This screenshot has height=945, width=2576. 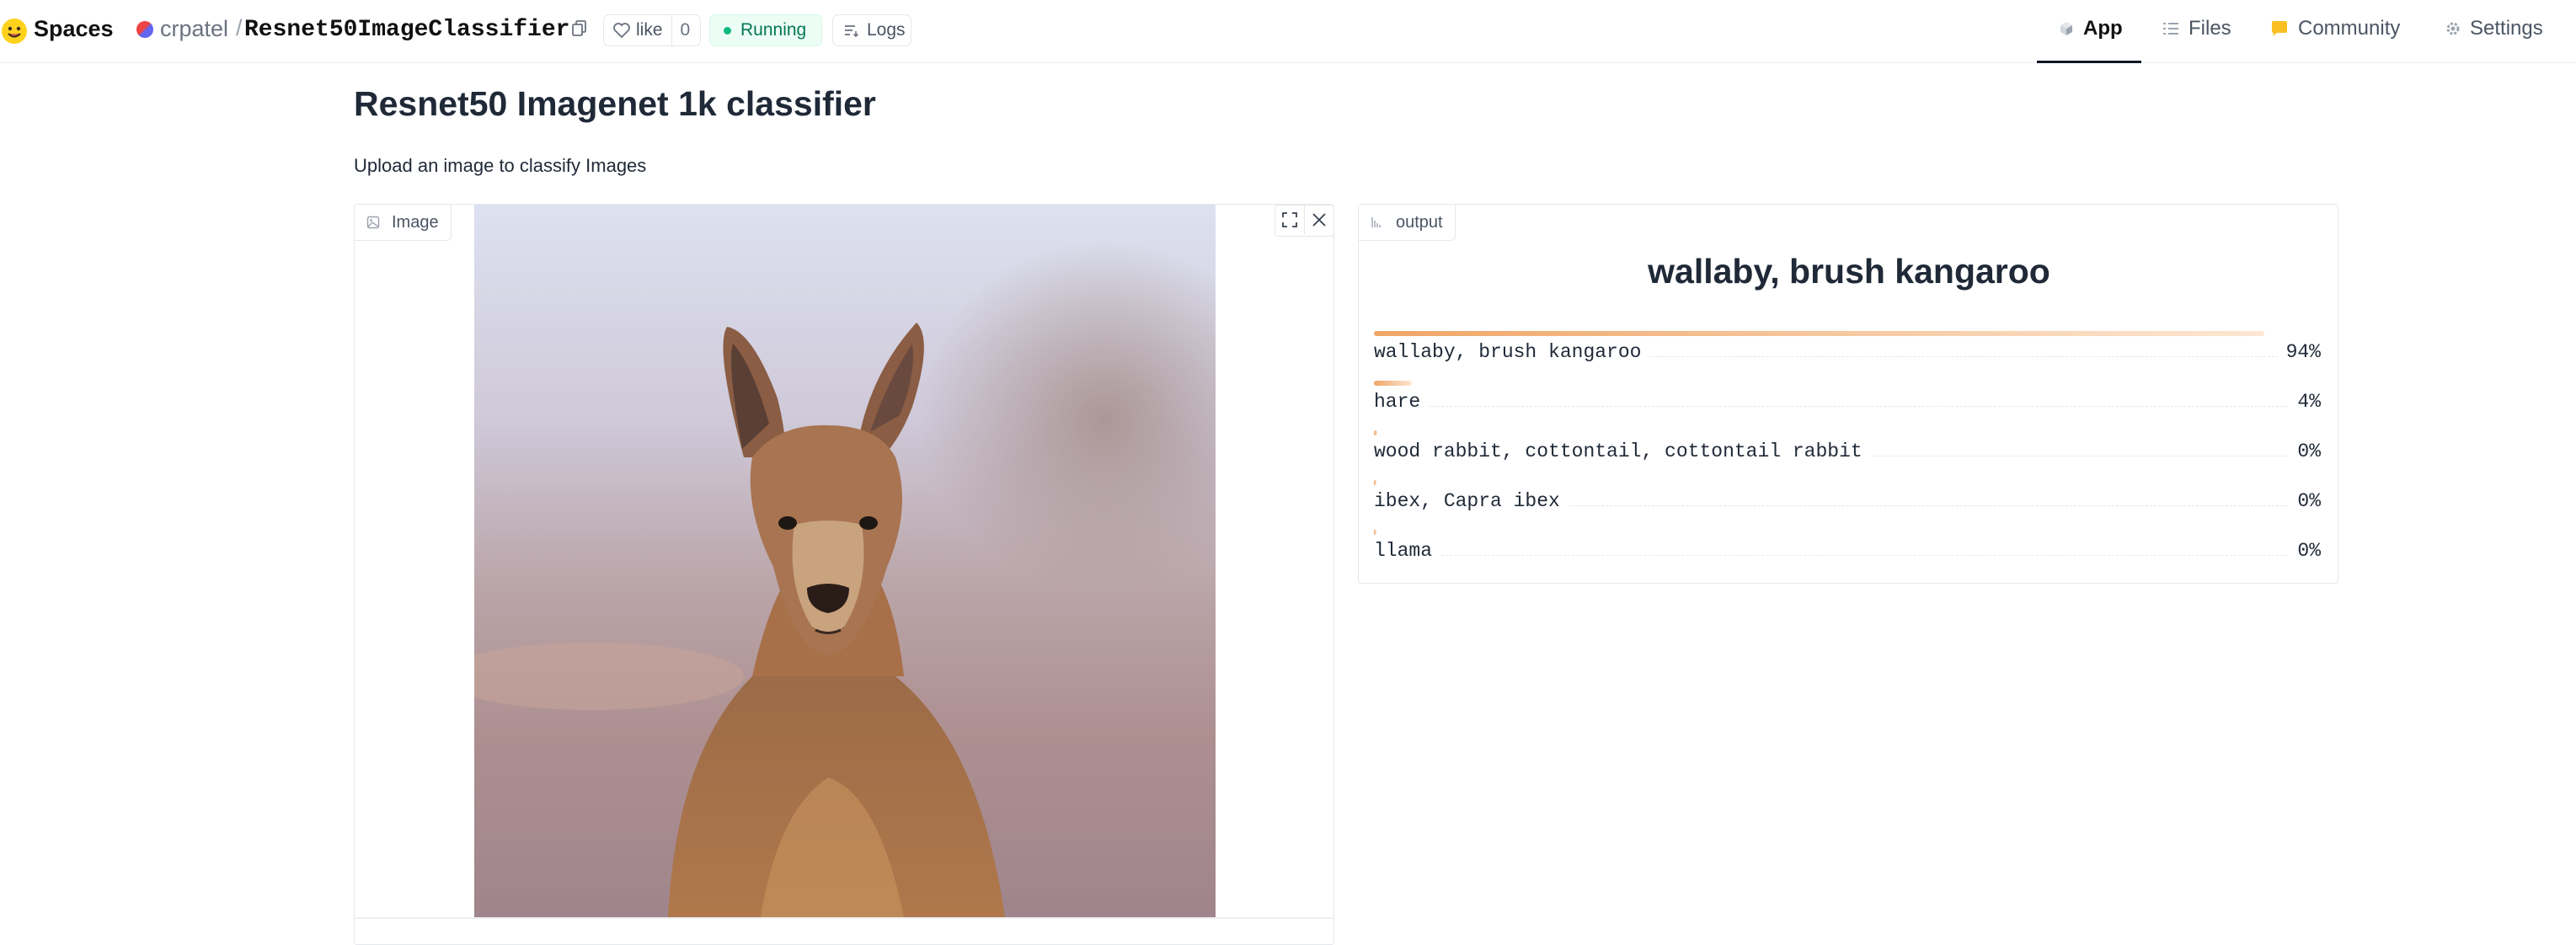 I want to click on image-panel-footer-divider, so click(x=844, y=918).